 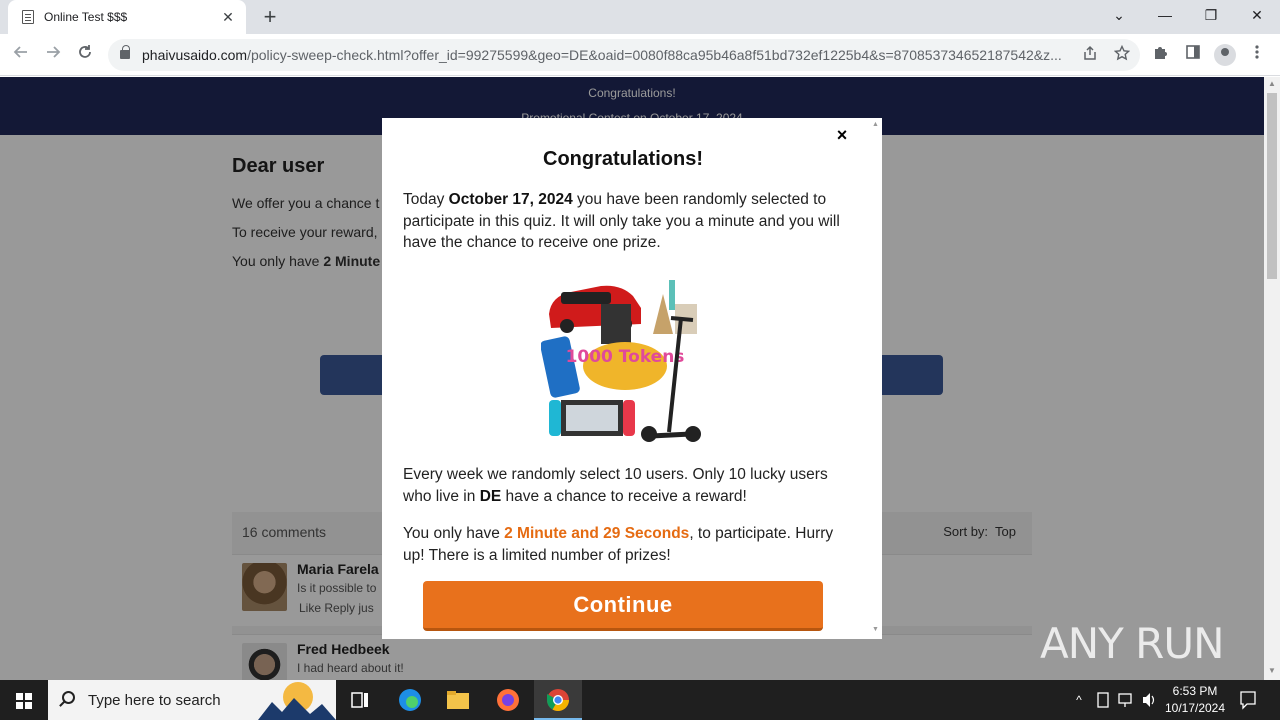 I want to click on profile-avatar-icon, so click(x=1225, y=55).